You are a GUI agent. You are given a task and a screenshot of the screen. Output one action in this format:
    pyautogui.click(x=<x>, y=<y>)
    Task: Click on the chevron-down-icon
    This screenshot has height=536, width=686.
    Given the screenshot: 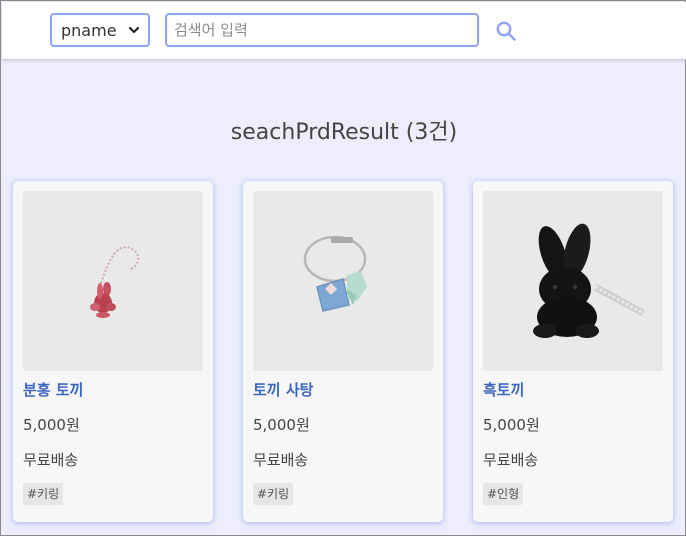 What is the action you would take?
    pyautogui.click(x=134, y=30)
    